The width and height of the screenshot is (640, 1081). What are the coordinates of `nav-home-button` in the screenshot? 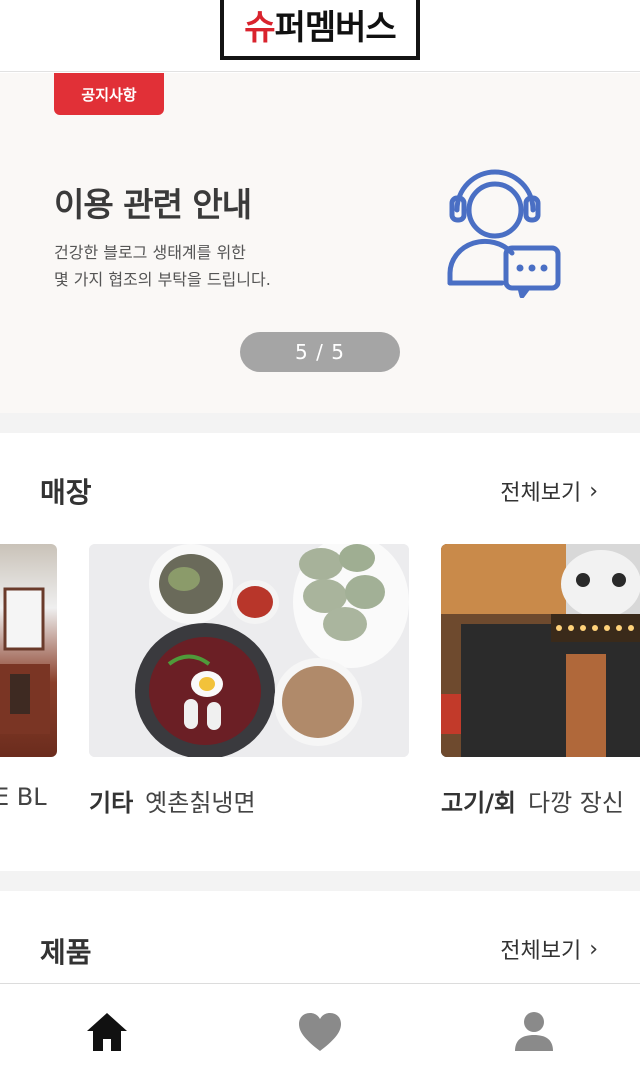 It's located at (107, 1032).